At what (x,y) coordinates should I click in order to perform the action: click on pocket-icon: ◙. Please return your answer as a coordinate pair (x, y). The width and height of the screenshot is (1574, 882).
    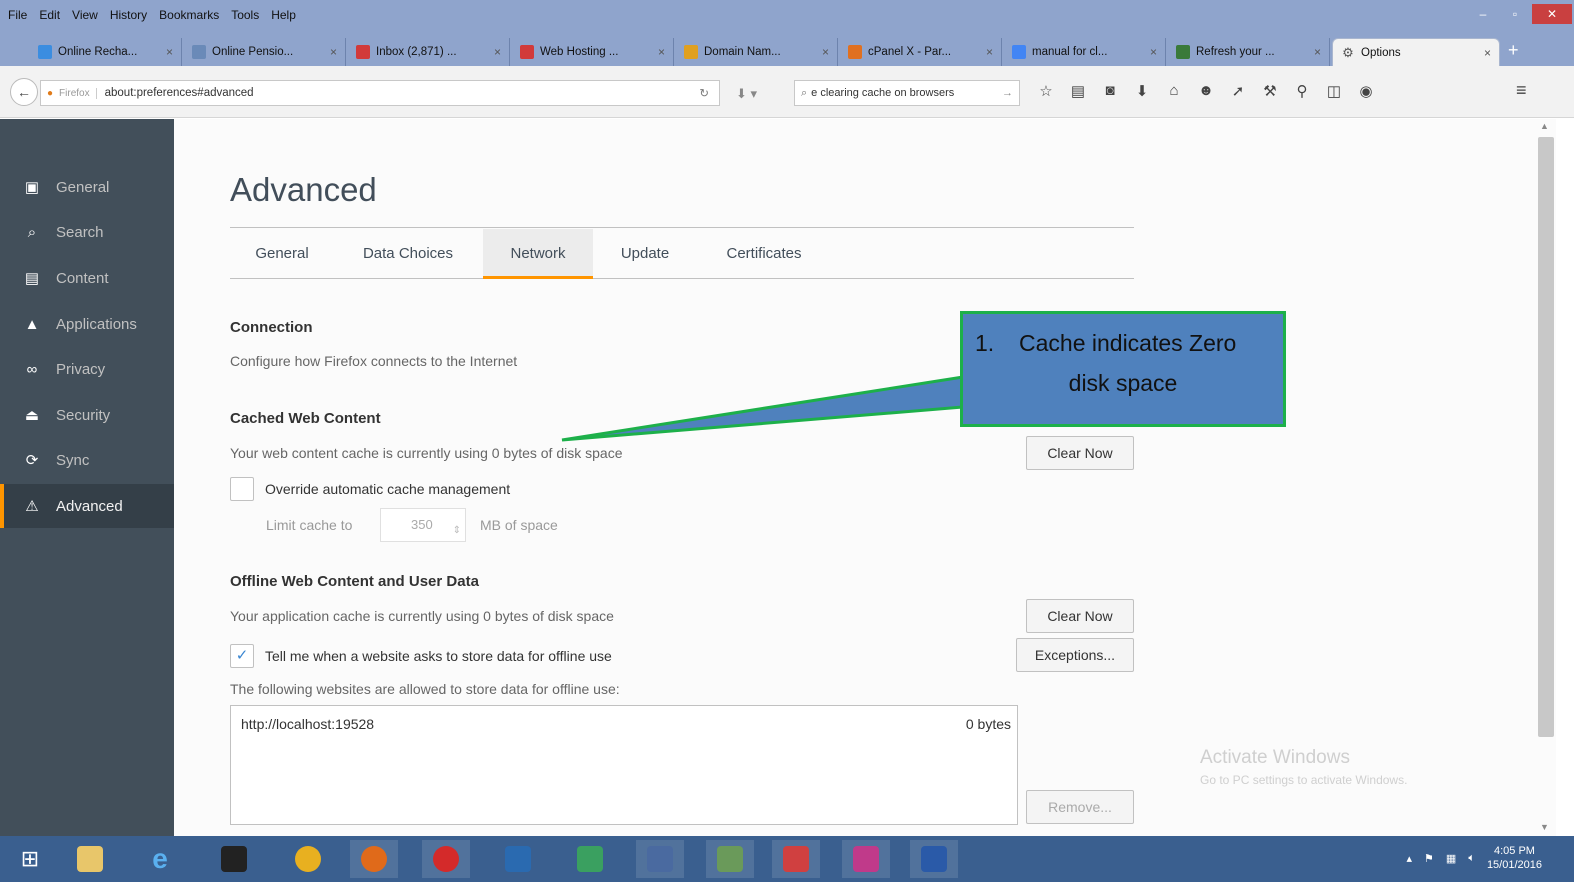
    Looking at the image, I should click on (1110, 91).